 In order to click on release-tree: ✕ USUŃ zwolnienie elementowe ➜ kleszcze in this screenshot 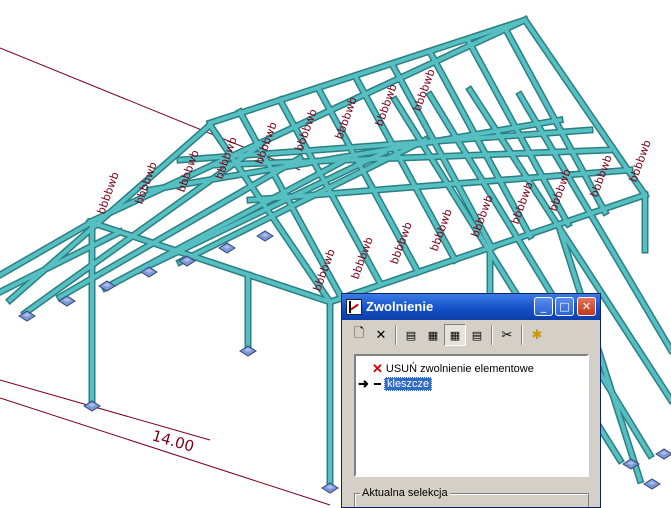, I will do `click(471, 415)`.